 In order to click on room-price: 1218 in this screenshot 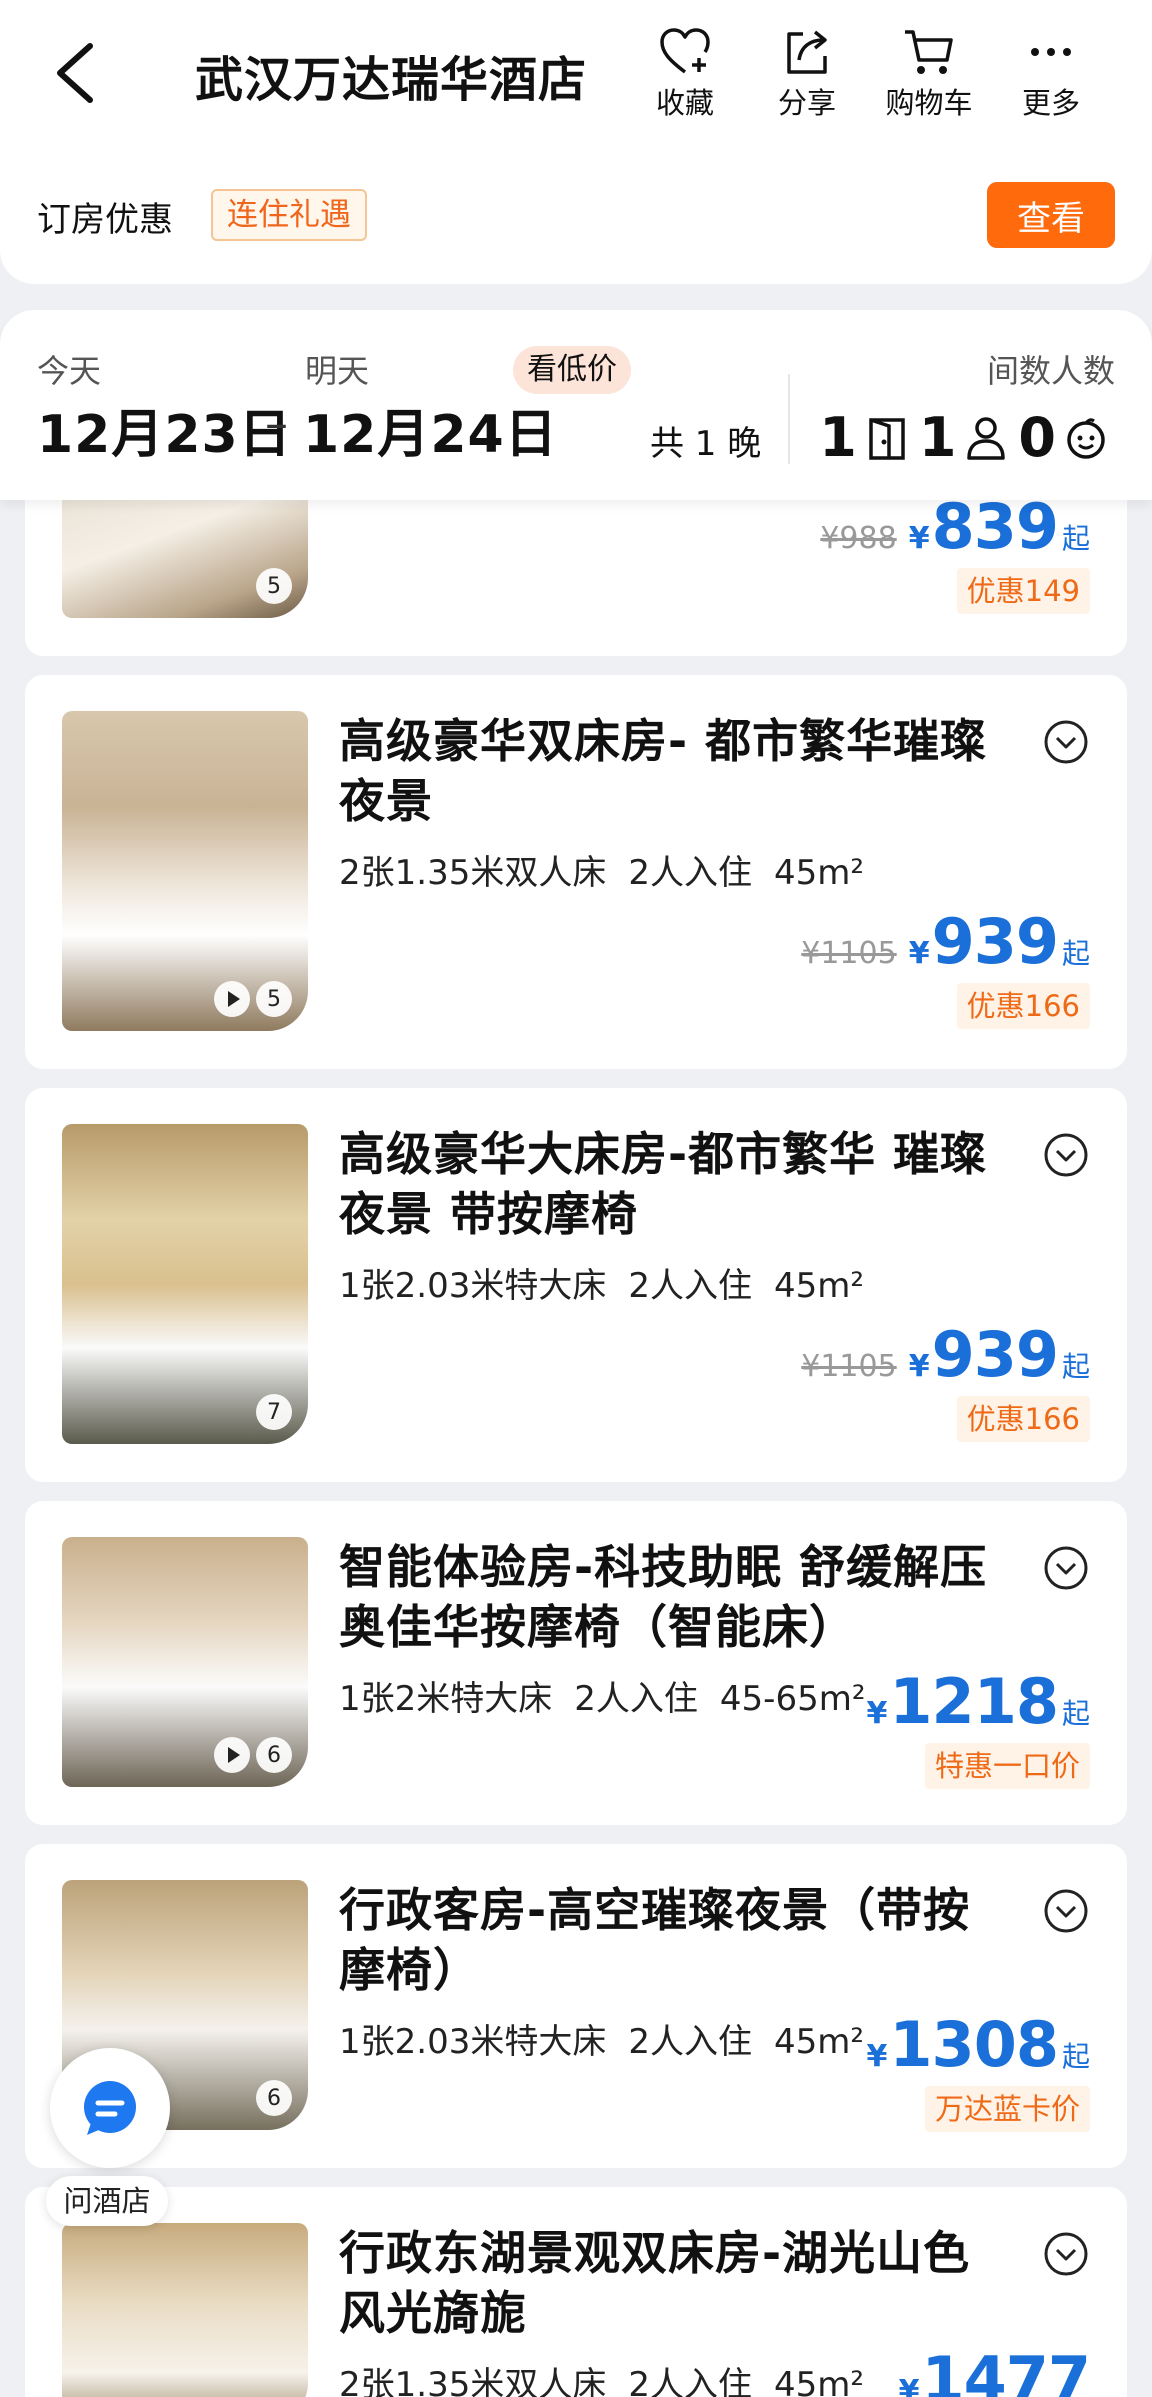, I will do `click(974, 1701)`.